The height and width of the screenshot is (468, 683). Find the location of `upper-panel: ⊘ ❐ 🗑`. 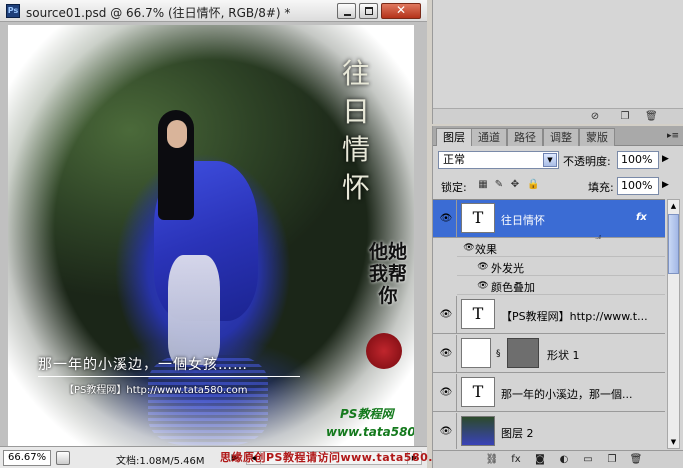

upper-panel: ⊘ ❐ 🗑 is located at coordinates (557, 62).